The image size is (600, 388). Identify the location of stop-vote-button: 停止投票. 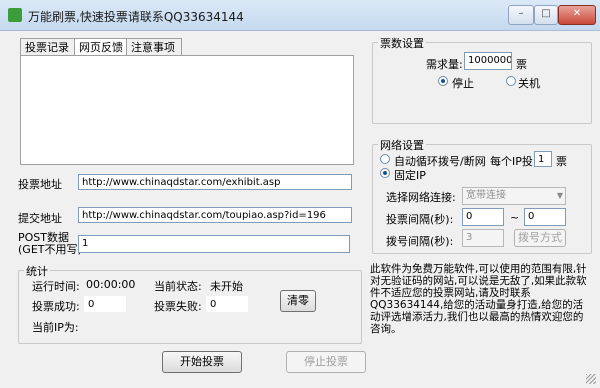
(326, 362).